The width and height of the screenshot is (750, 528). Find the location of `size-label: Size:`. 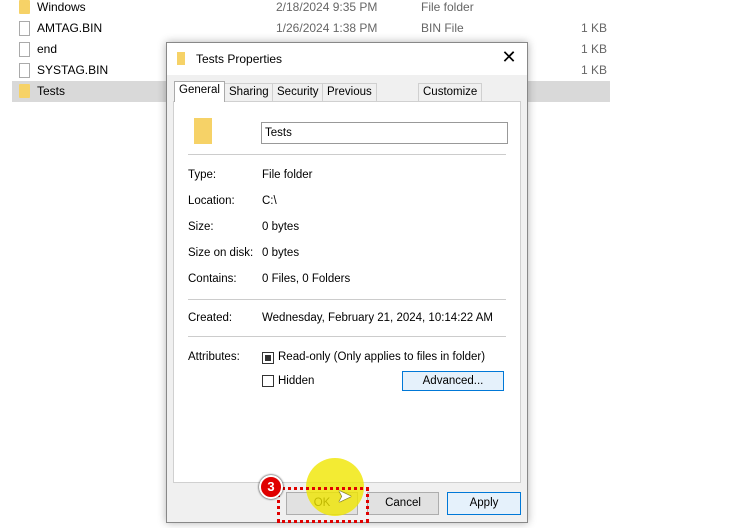

size-label: Size: is located at coordinates (201, 227).